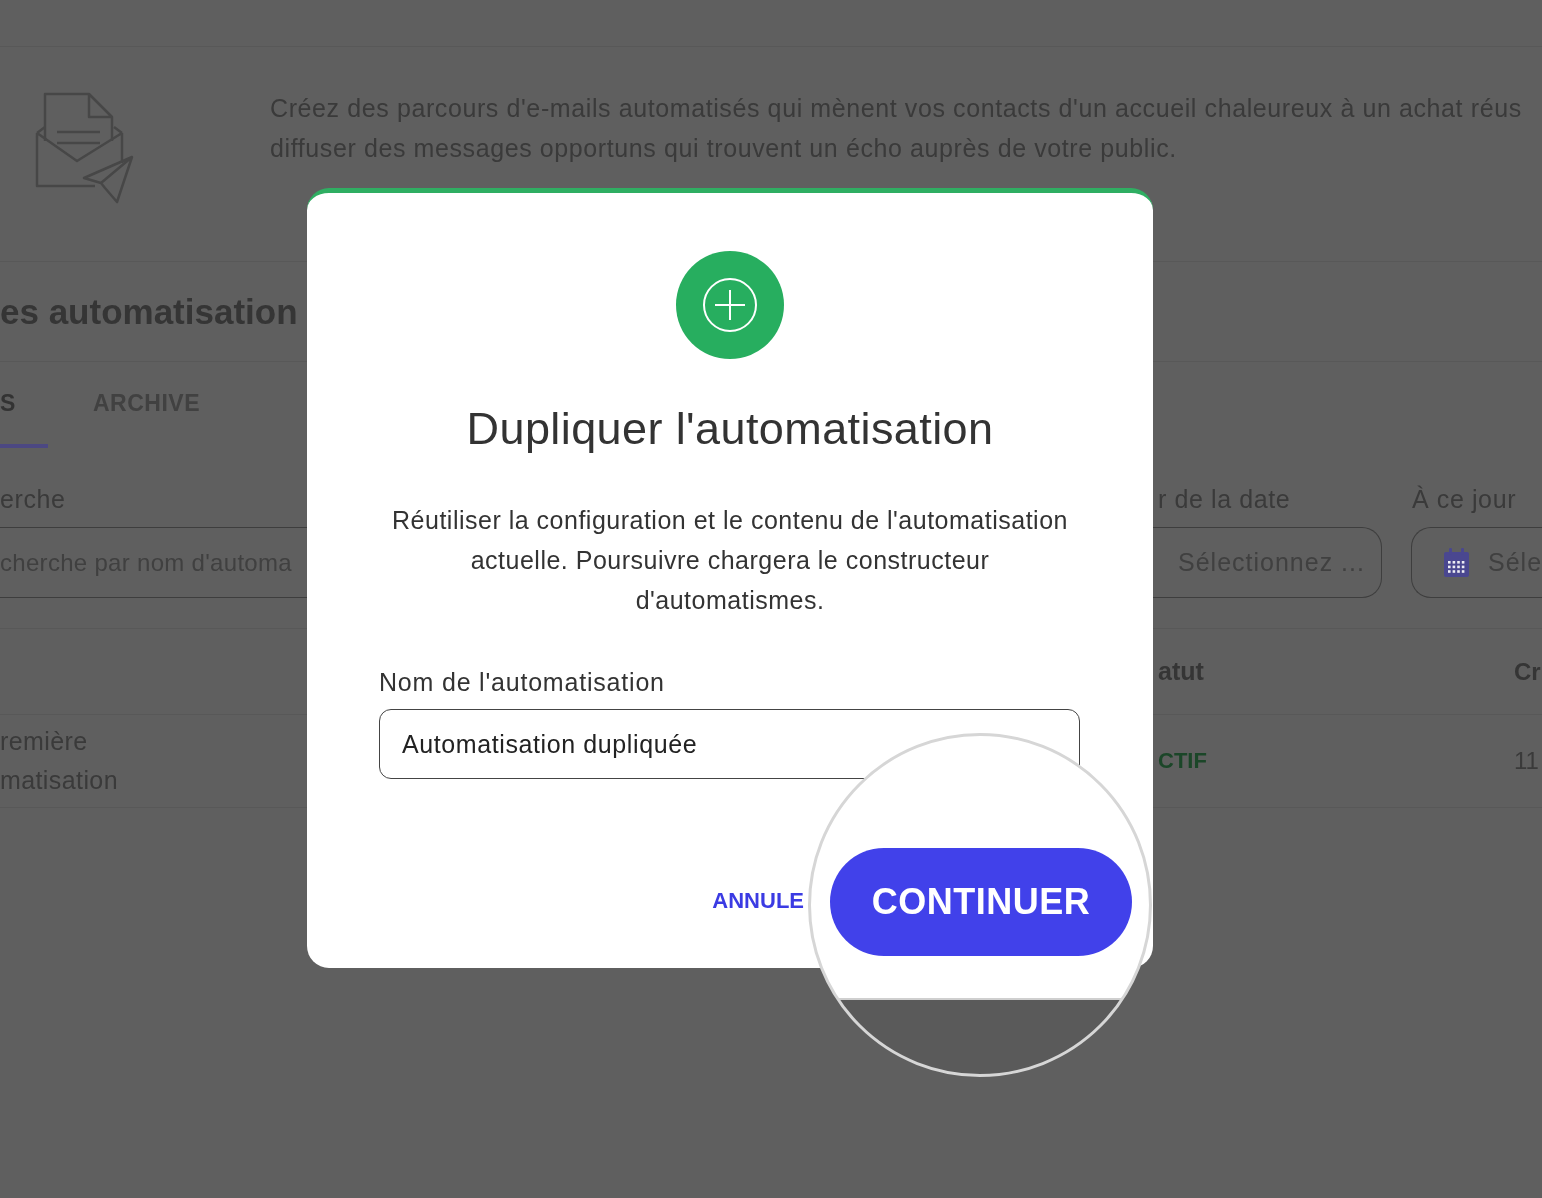 Image resolution: width=1542 pixels, height=1198 pixels. I want to click on dialog-title: Dupliquer l'automatisation, so click(730, 429).